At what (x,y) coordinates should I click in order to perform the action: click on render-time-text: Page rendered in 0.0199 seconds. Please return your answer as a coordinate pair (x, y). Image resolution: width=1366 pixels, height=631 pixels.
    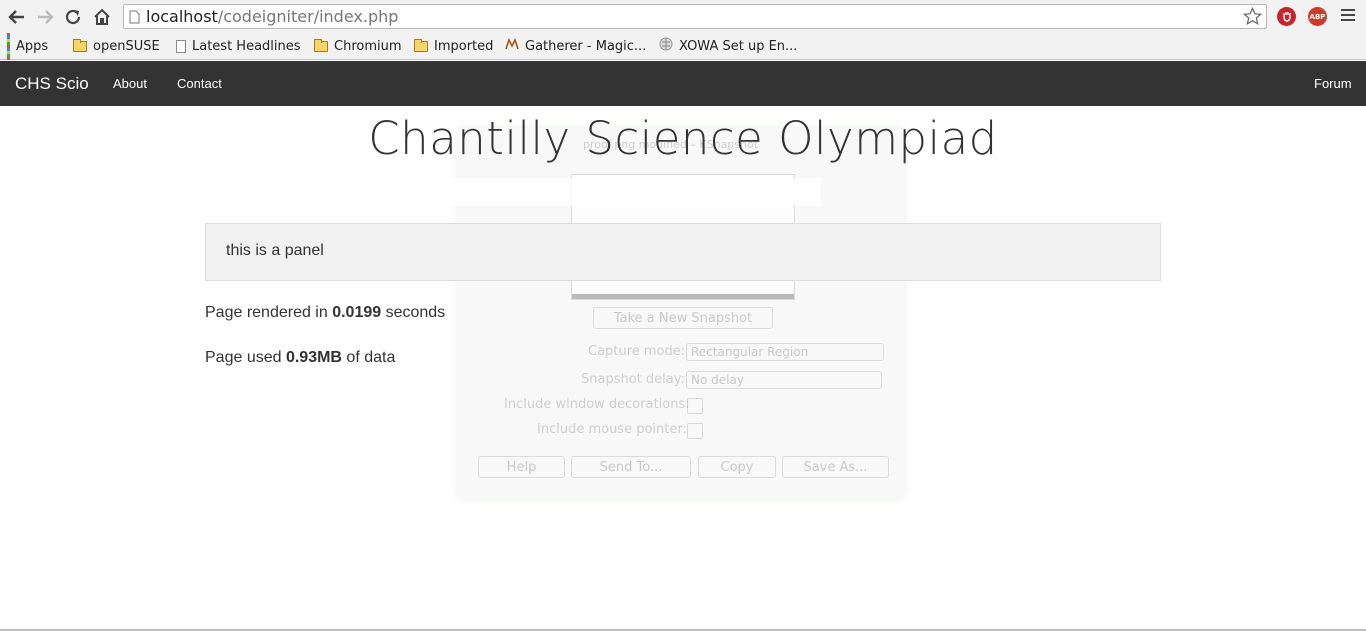
    Looking at the image, I should click on (325, 313).